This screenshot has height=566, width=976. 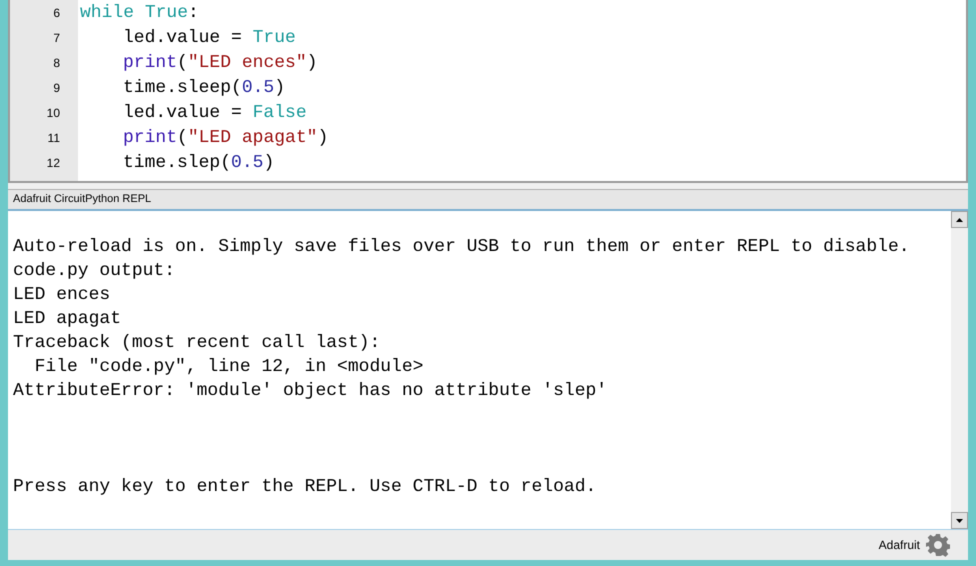 What do you see at coordinates (56, 12) in the screenshot?
I see `line-number: 6` at bounding box center [56, 12].